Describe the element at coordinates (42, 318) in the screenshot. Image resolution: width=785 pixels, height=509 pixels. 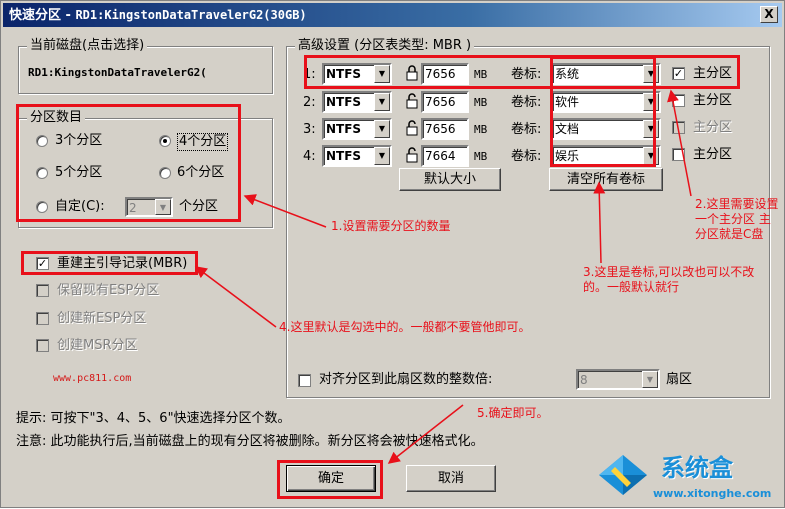
I see `create-esp-checkbox` at that location.